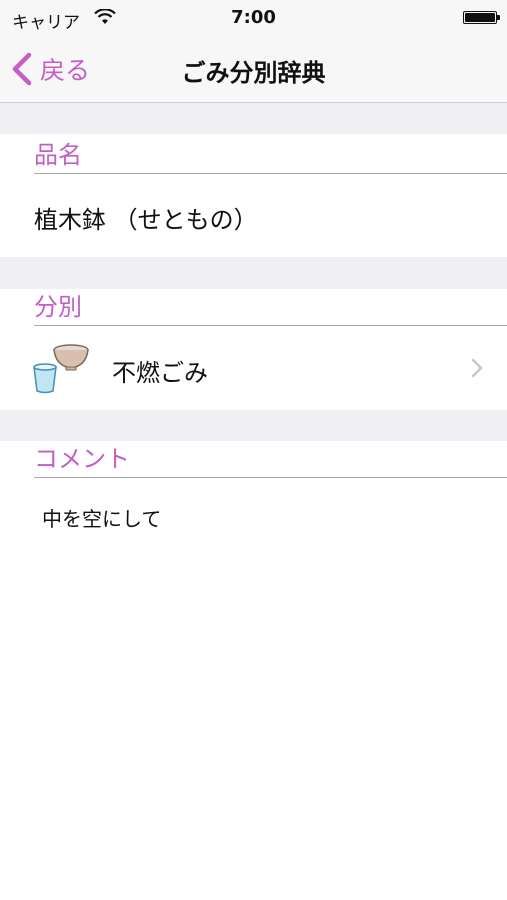 This screenshot has height=900, width=507. I want to click on comment-header: コメント, so click(270, 458).